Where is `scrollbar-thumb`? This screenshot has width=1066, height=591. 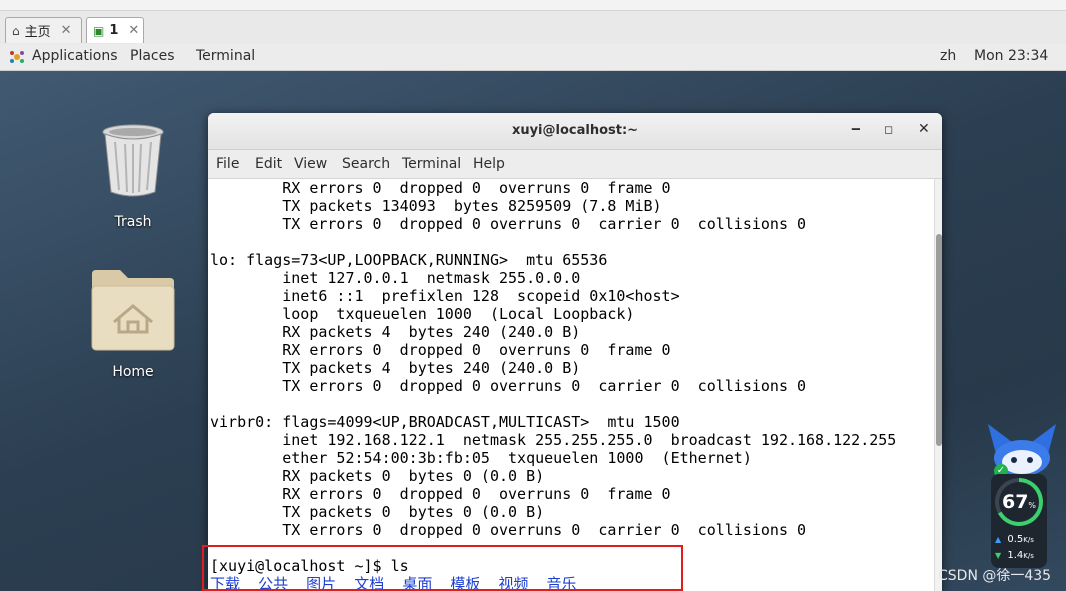
scrollbar-thumb is located at coordinates (939, 340).